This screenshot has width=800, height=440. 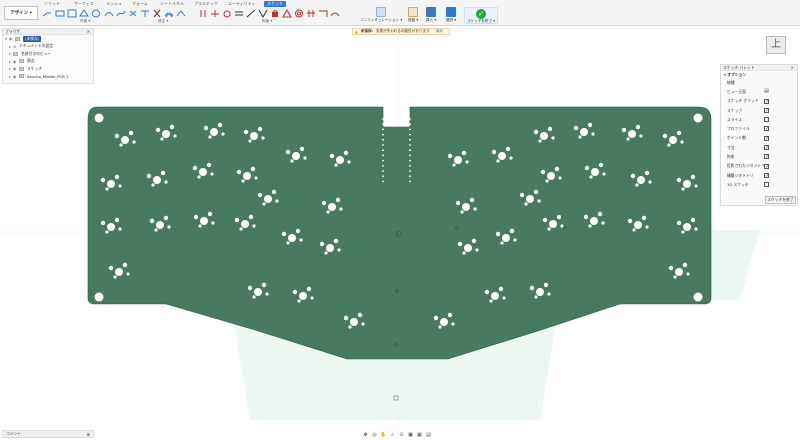 I want to click on browser-item-named-views: ▸ 名前付きのビュー, so click(x=48, y=54).